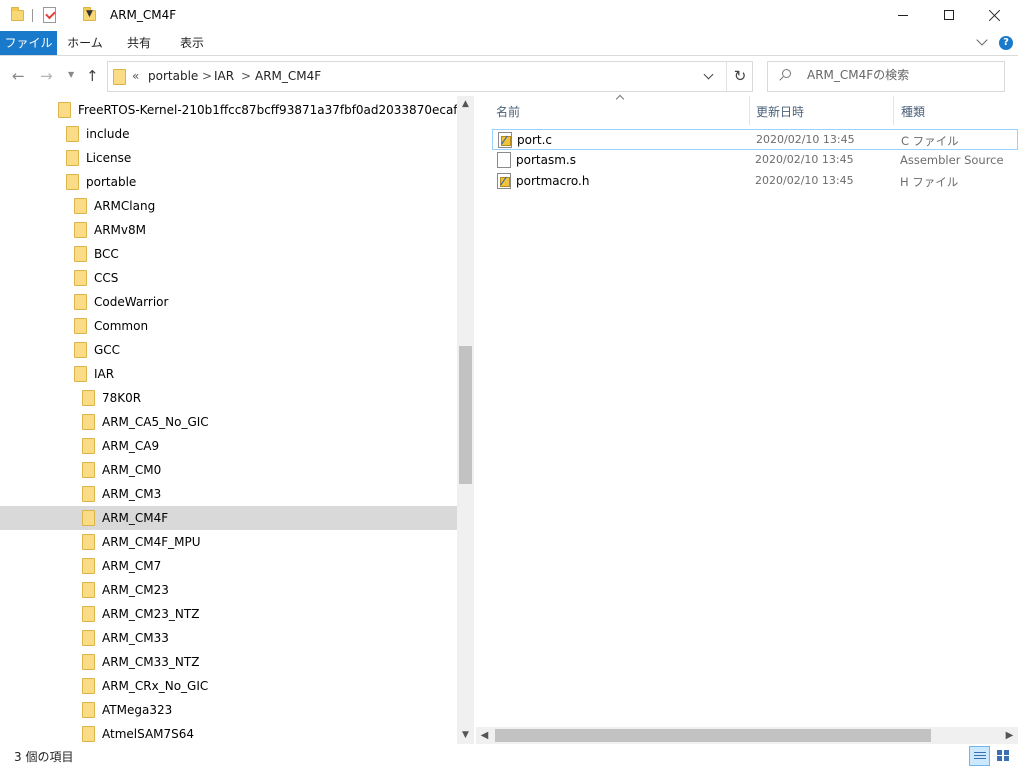 The height and width of the screenshot is (768, 1018). Describe the element at coordinates (430, 76) in the screenshot. I see `address-bar: « portable > IAR > ARM_CM4F ↻` at that location.